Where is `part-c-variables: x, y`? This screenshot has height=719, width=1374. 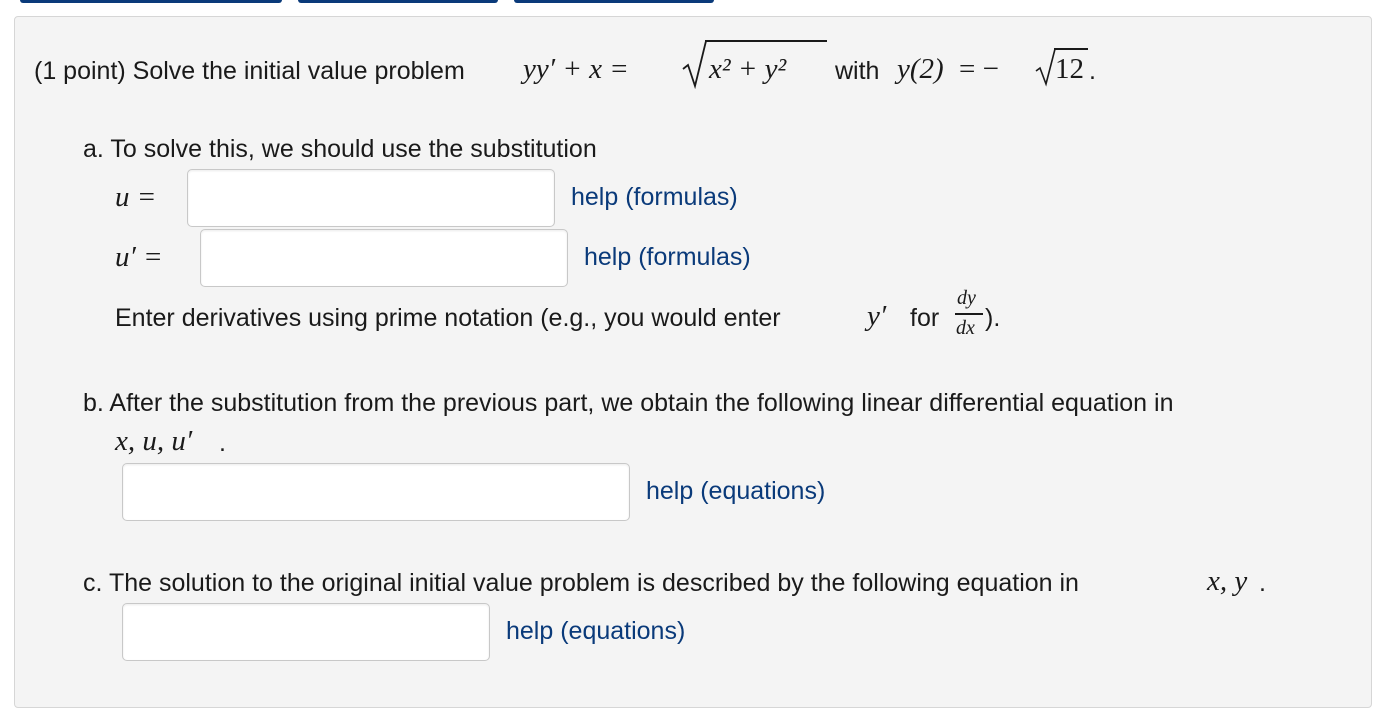
part-c-variables: x, y is located at coordinates (1227, 581).